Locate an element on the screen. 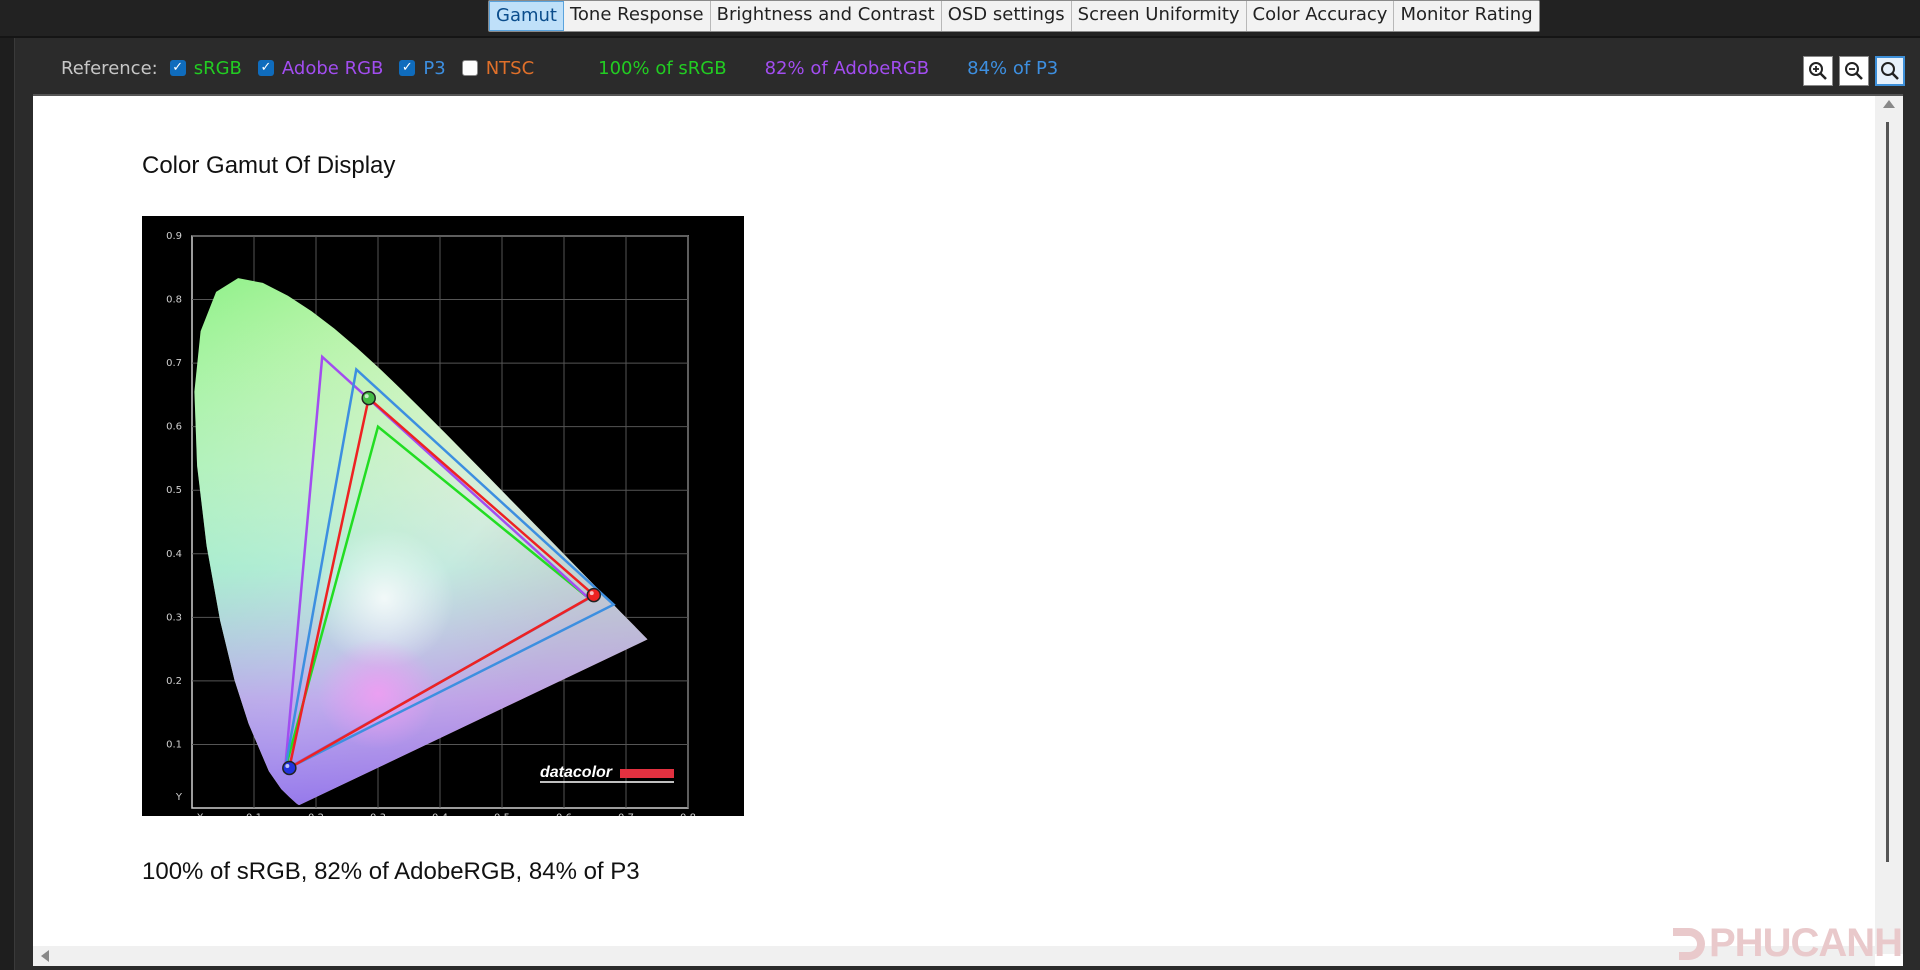 The height and width of the screenshot is (970, 1920). zoom-out-icon is located at coordinates (1854, 71).